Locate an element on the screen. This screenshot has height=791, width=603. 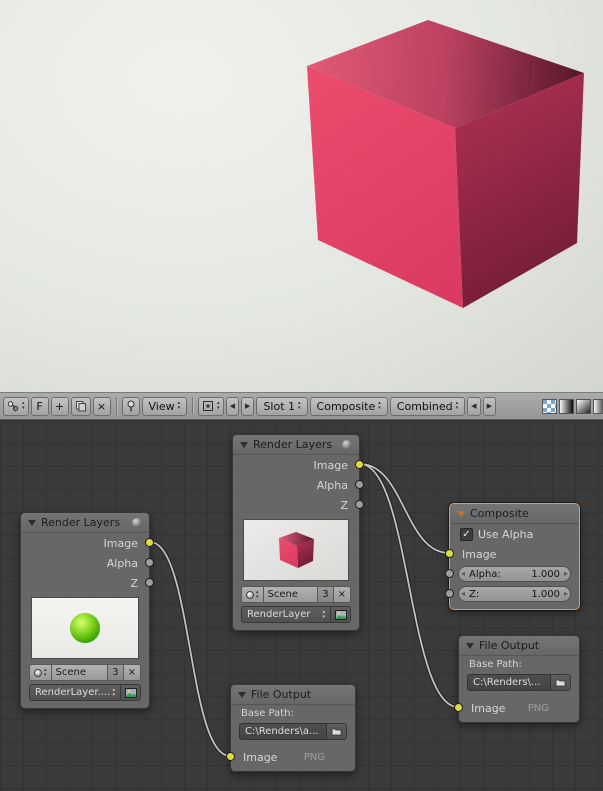
layer-menu: RenderLayer ▴ ▾ is located at coordinates (286, 614).